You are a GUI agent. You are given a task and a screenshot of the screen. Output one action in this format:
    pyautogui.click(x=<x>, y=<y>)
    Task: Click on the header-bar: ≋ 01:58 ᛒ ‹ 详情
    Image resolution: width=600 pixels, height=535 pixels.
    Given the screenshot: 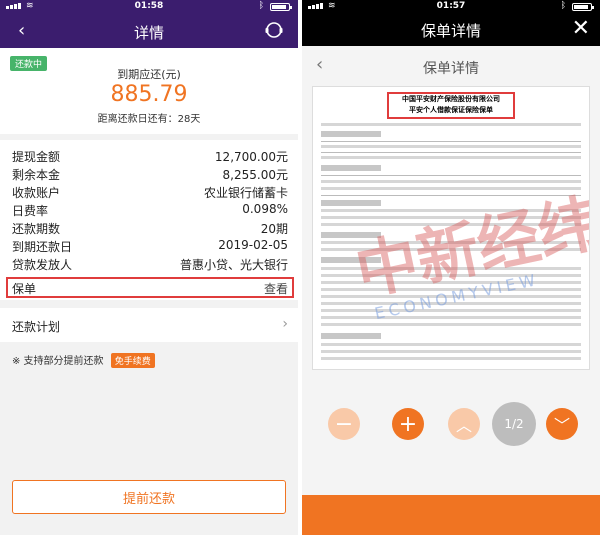 What is the action you would take?
    pyautogui.click(x=149, y=24)
    